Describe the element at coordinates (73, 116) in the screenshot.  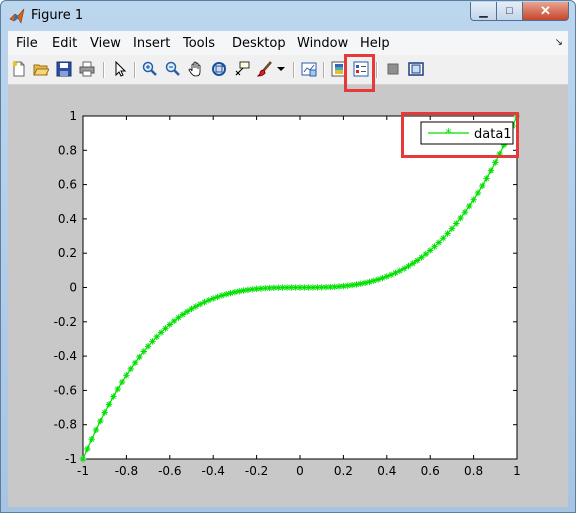
I see `y-tick-label: 1` at that location.